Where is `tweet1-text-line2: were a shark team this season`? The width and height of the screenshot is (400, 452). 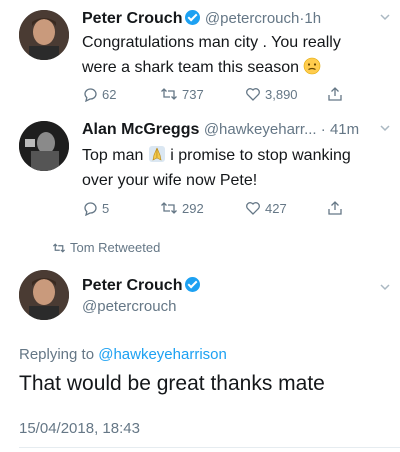
tweet1-text-line2: were a shark team this season is located at coordinates (232, 67).